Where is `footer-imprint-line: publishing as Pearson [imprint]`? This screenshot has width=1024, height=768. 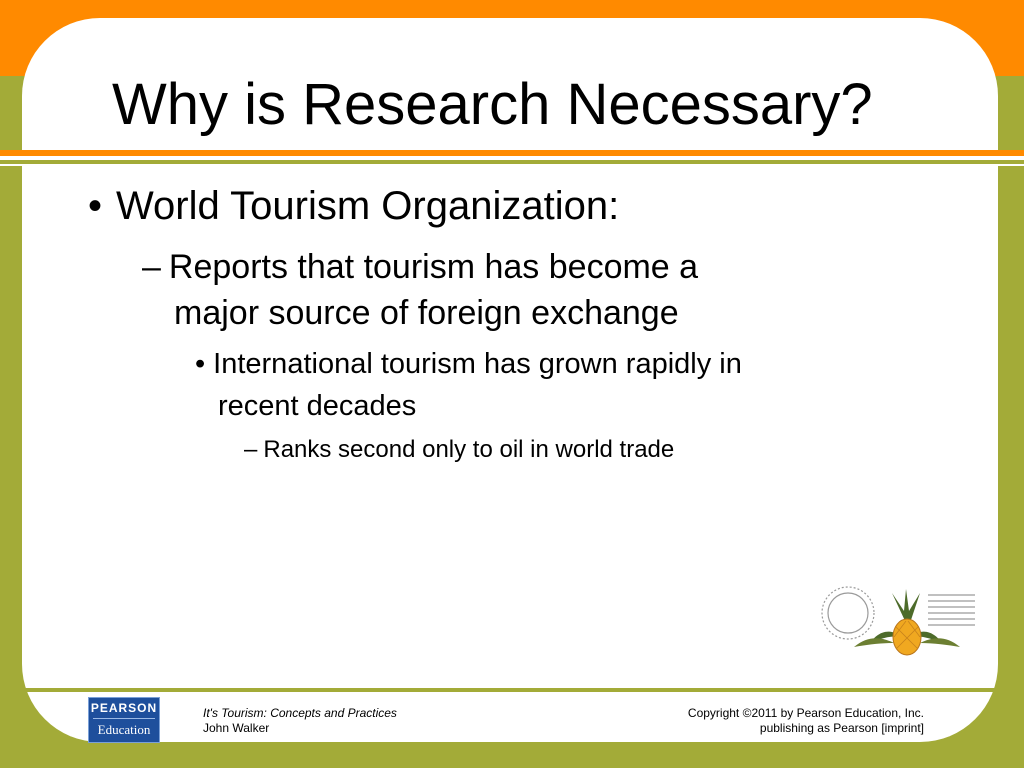 footer-imprint-line: publishing as Pearson [imprint] is located at coordinates (841, 728).